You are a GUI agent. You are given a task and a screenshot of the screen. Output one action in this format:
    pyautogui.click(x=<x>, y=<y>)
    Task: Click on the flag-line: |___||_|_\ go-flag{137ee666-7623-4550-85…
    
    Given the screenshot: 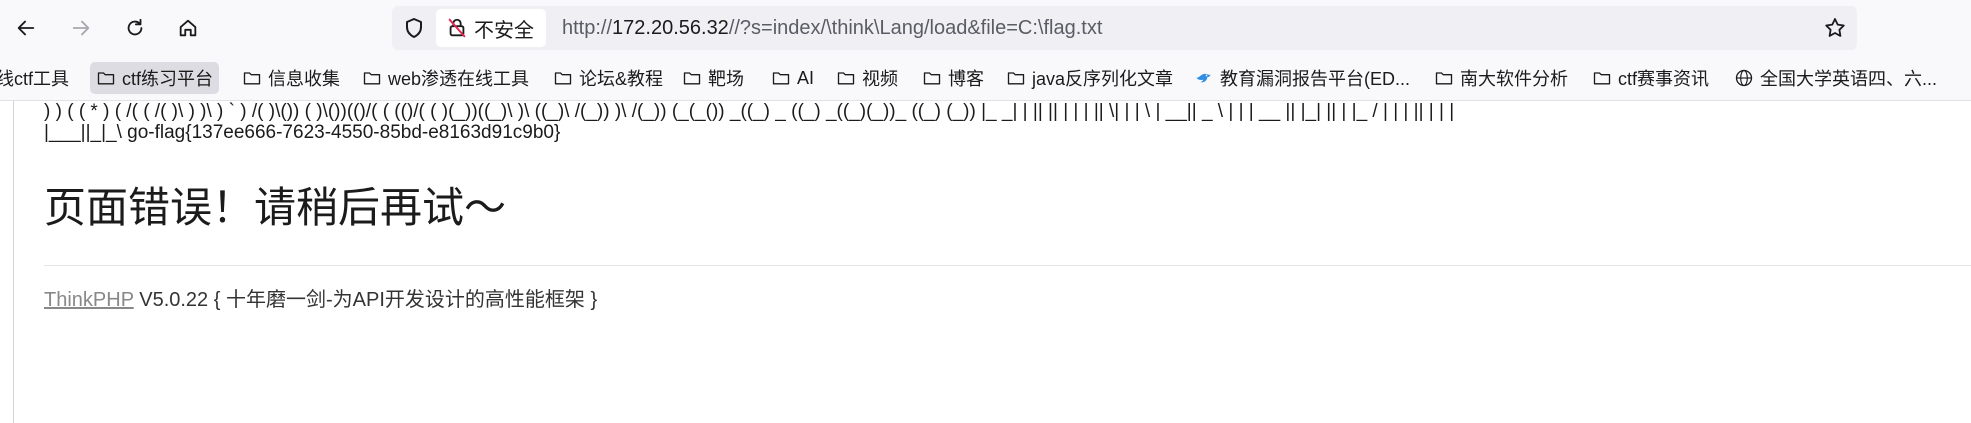 What is the action you would take?
    pyautogui.click(x=302, y=132)
    